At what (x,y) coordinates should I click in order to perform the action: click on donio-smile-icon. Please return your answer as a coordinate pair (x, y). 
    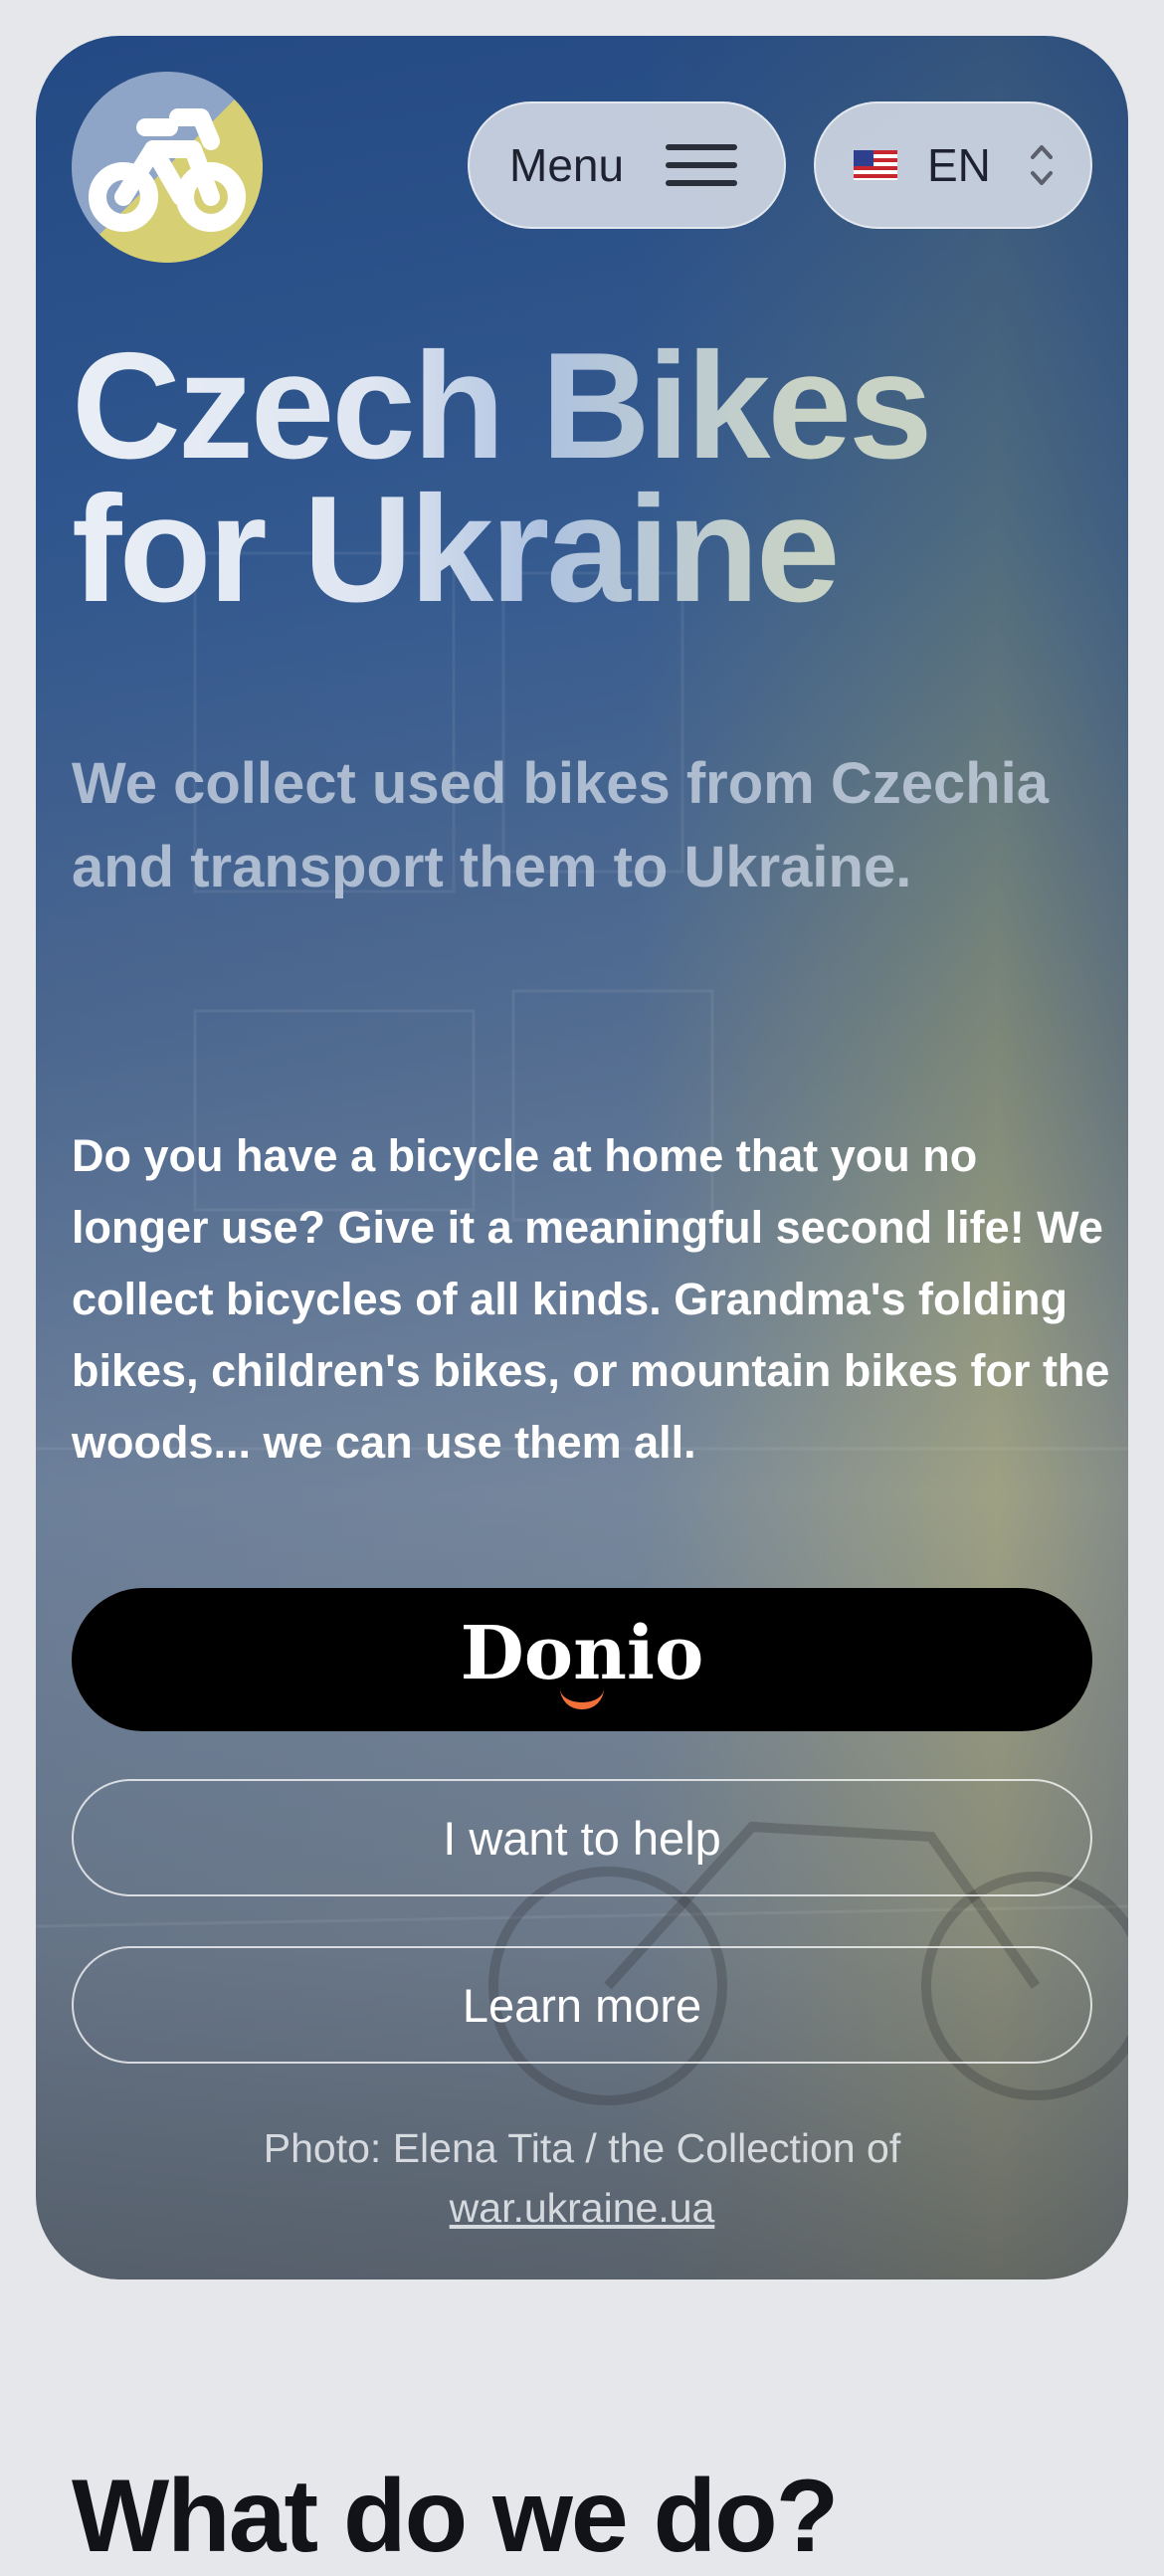
    Looking at the image, I should click on (582, 1698).